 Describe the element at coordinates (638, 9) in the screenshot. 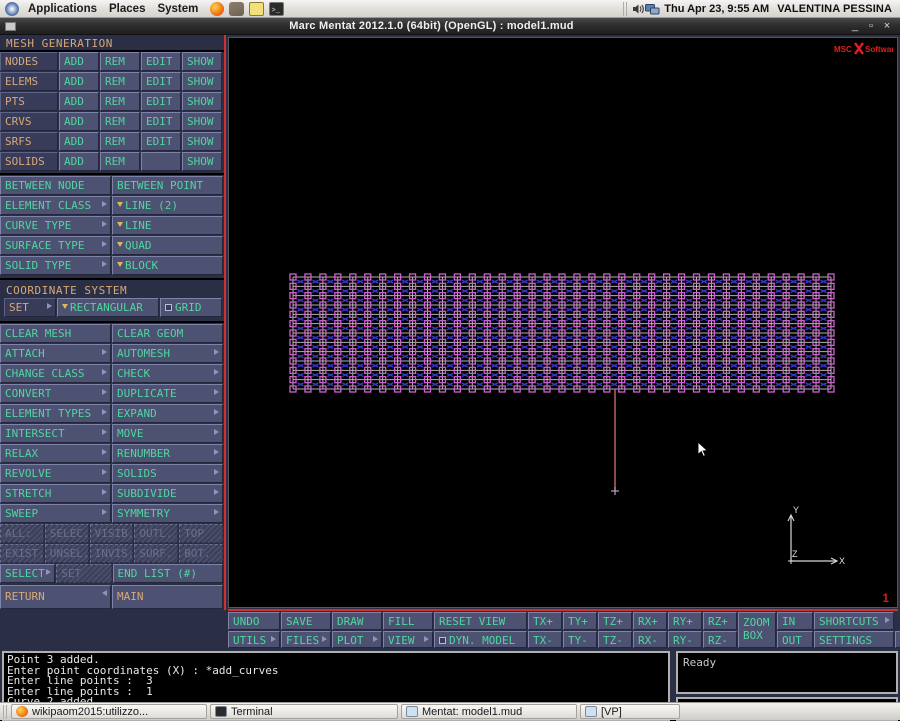

I see `volume-icon` at that location.